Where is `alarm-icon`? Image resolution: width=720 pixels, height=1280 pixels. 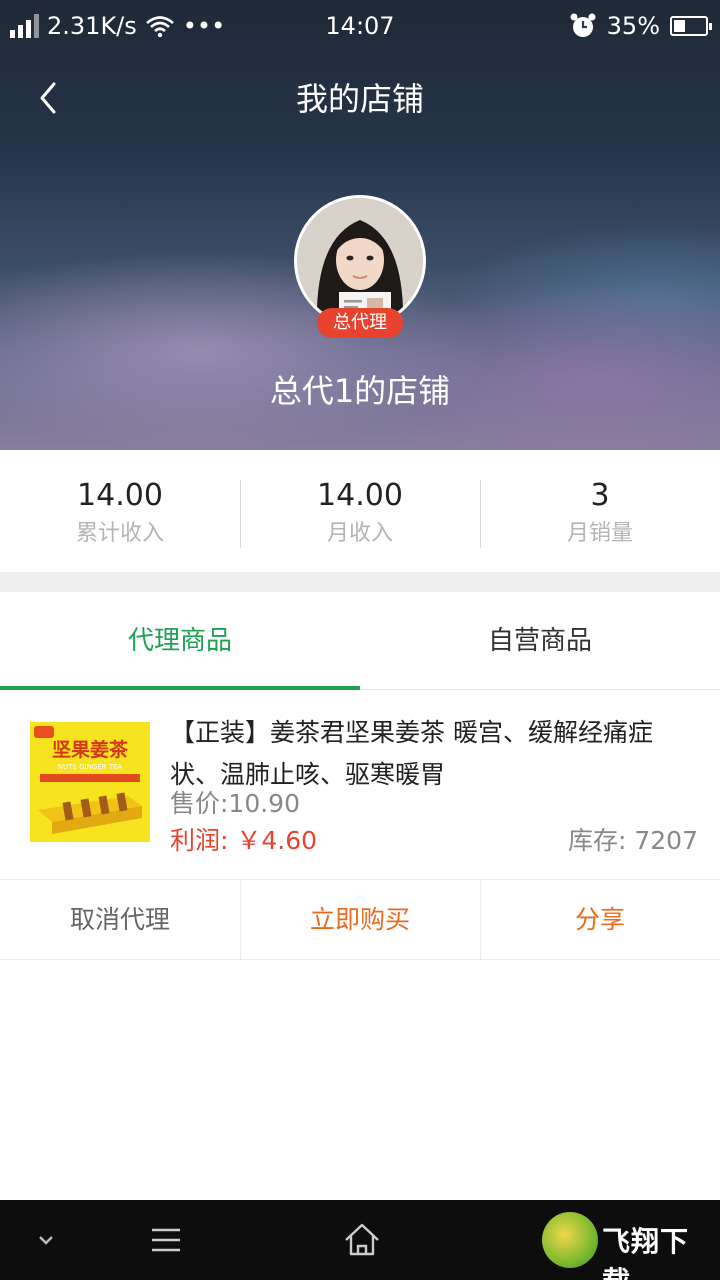 alarm-icon is located at coordinates (583, 25).